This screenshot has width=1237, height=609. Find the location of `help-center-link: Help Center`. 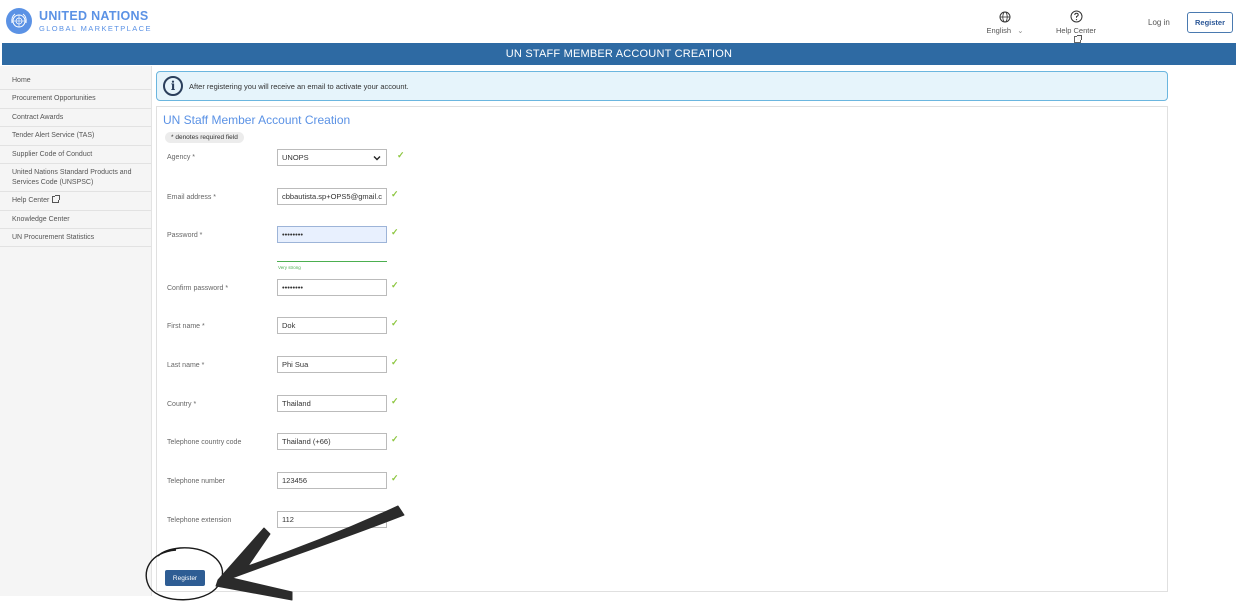

help-center-link: Help Center is located at coordinates (1076, 27).